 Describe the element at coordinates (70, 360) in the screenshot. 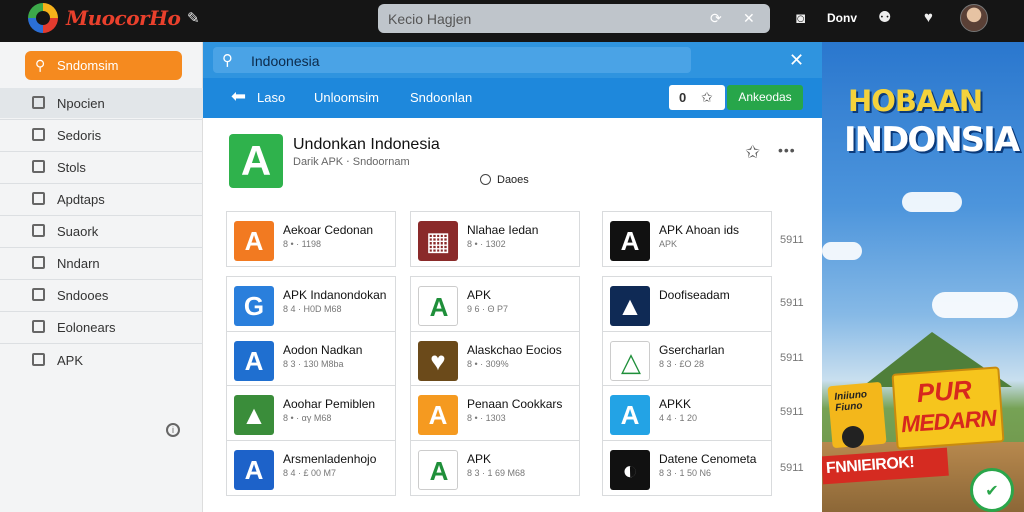

I see `sidebar-item-label: APK` at that location.